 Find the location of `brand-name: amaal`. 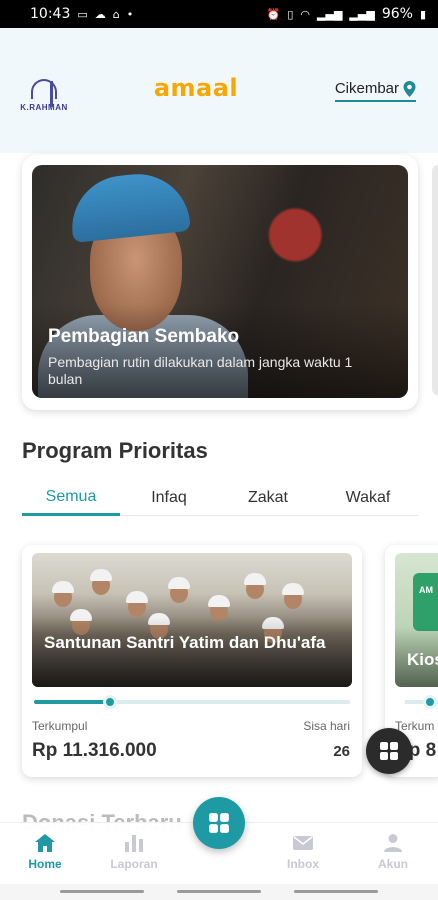

brand-name: amaal is located at coordinates (196, 88).